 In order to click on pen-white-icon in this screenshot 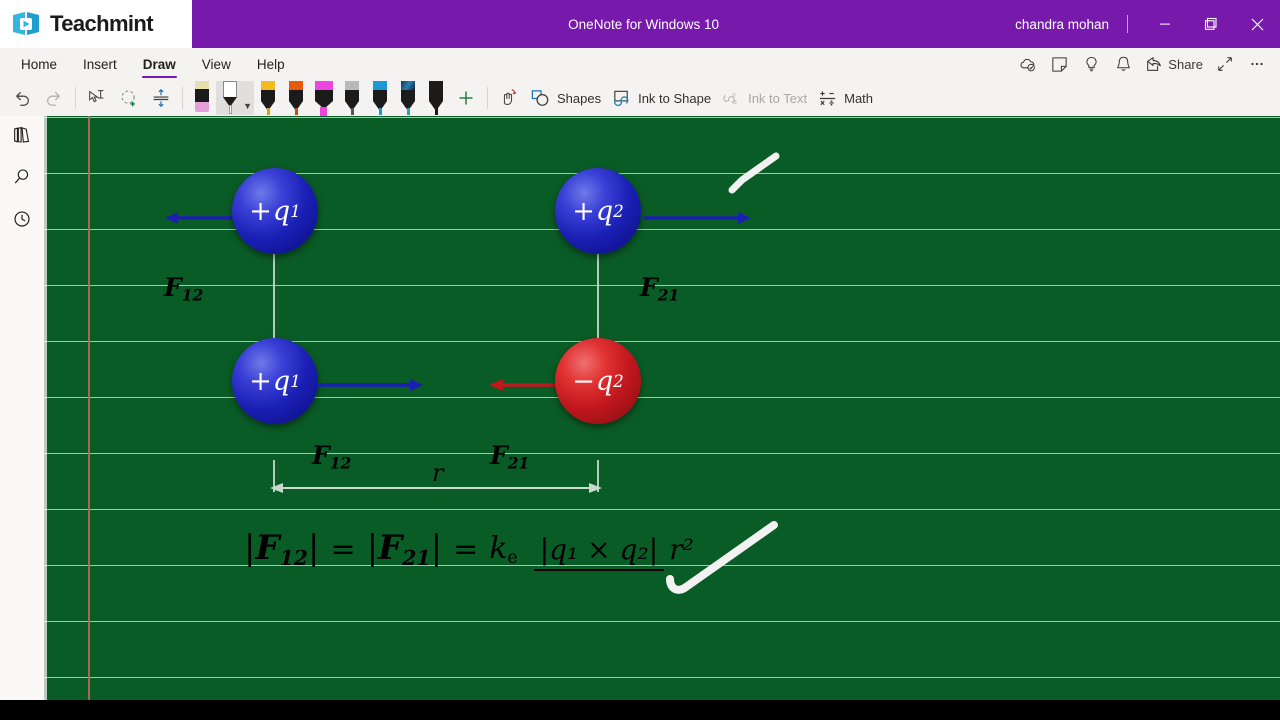, I will do `click(230, 98)`.